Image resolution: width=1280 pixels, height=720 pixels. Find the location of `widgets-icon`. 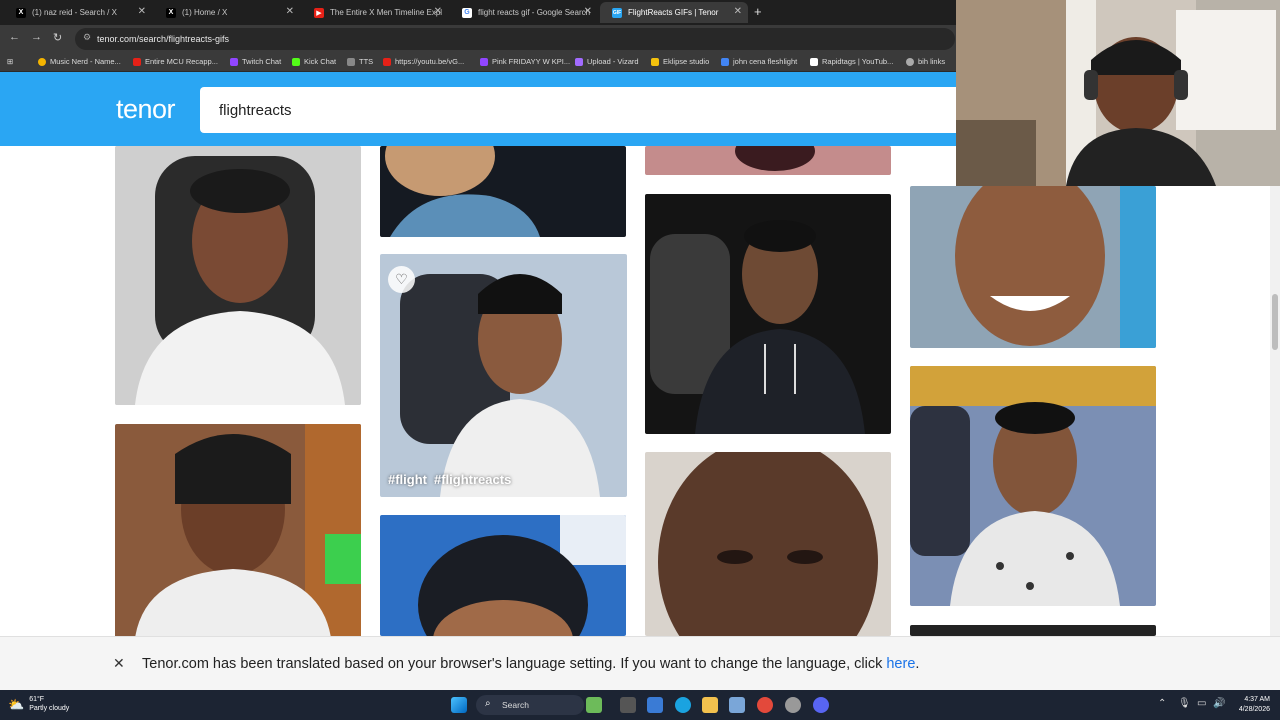

widgets-icon is located at coordinates (594, 705).